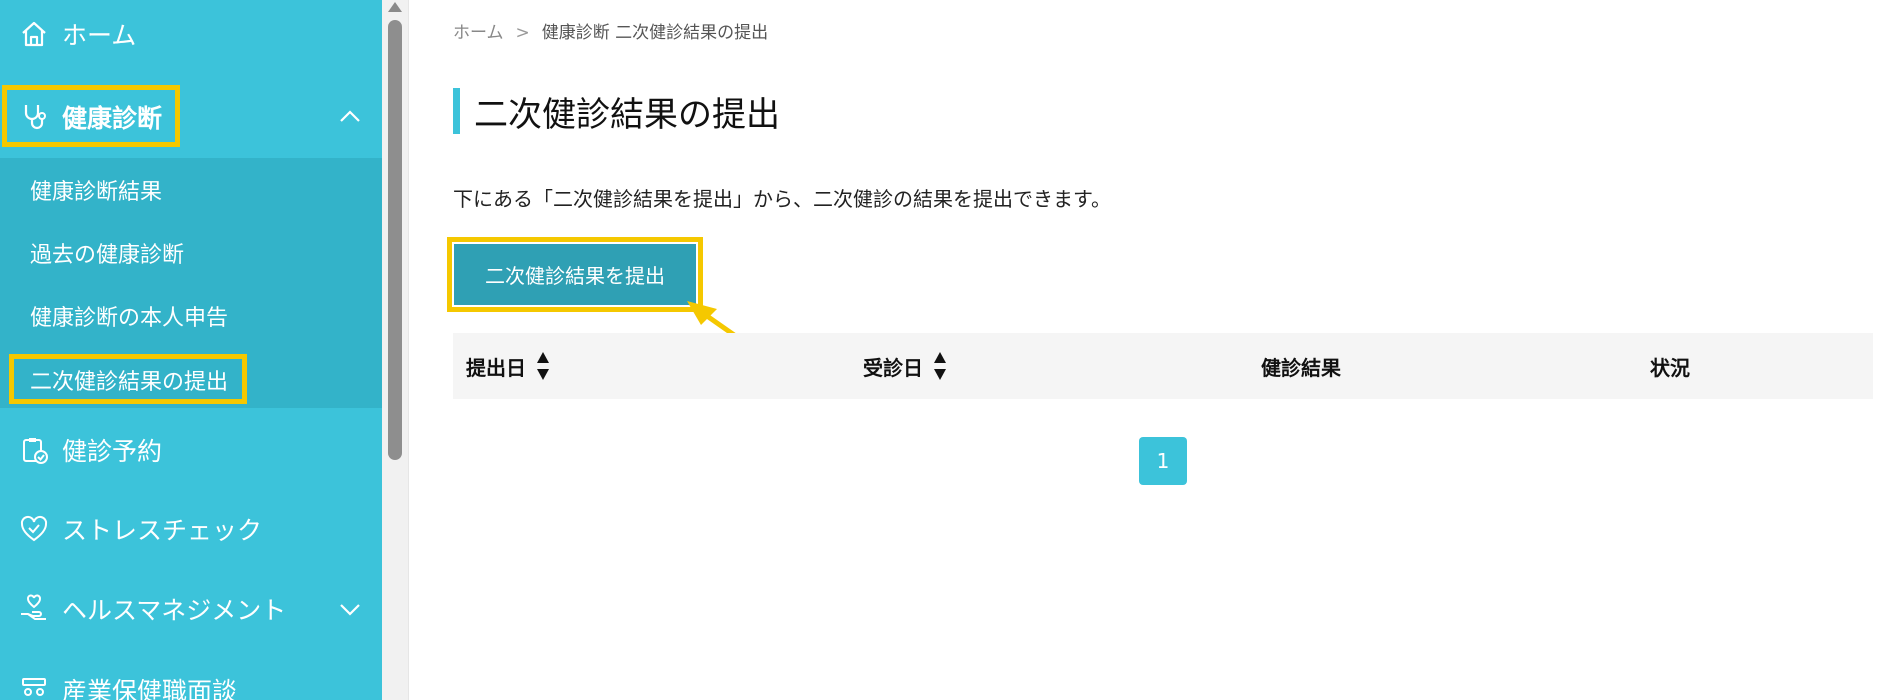  What do you see at coordinates (112, 118) in the screenshot?
I see `sidebar-item-label: 健康診断` at bounding box center [112, 118].